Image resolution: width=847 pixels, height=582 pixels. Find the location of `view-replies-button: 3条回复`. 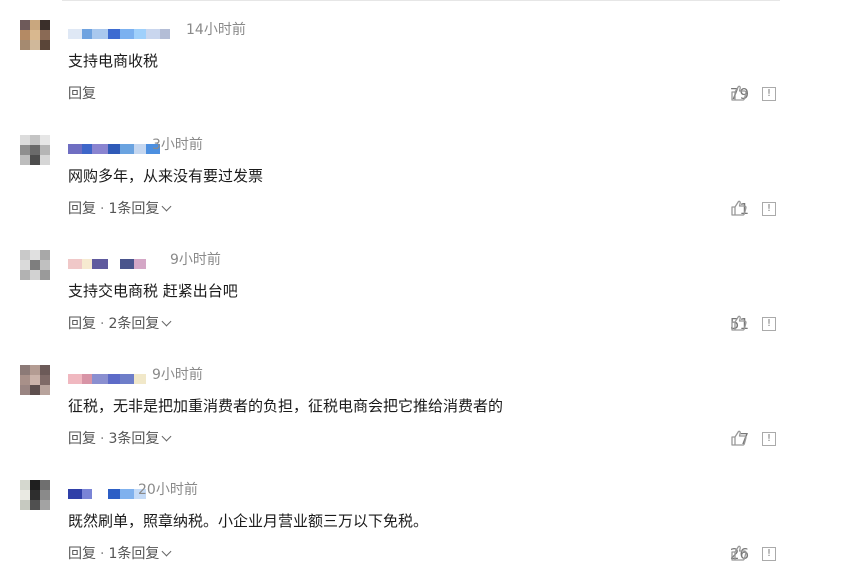

view-replies-button: 3条回复 is located at coordinates (140, 439).